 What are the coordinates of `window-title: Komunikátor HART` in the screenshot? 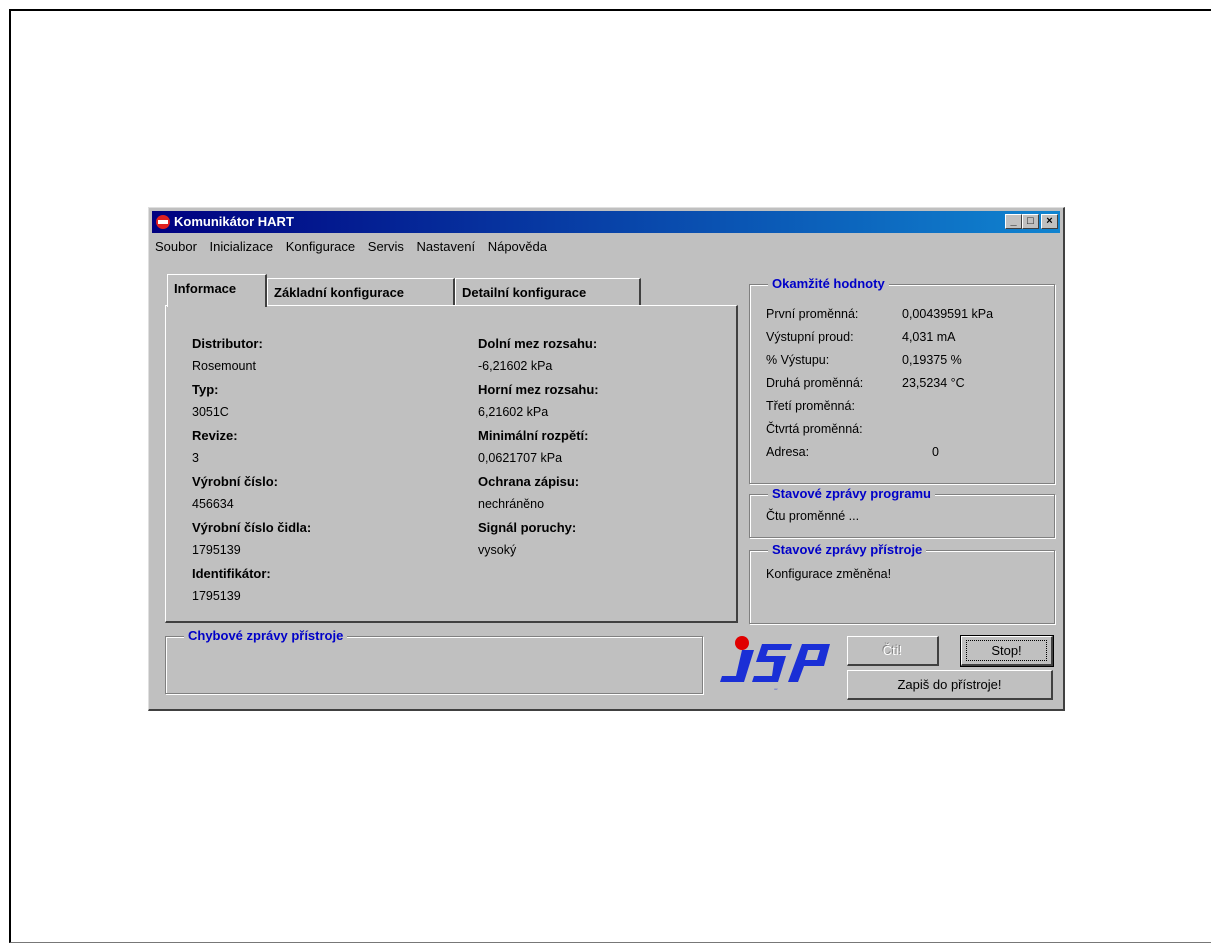 It's located at (234, 221).